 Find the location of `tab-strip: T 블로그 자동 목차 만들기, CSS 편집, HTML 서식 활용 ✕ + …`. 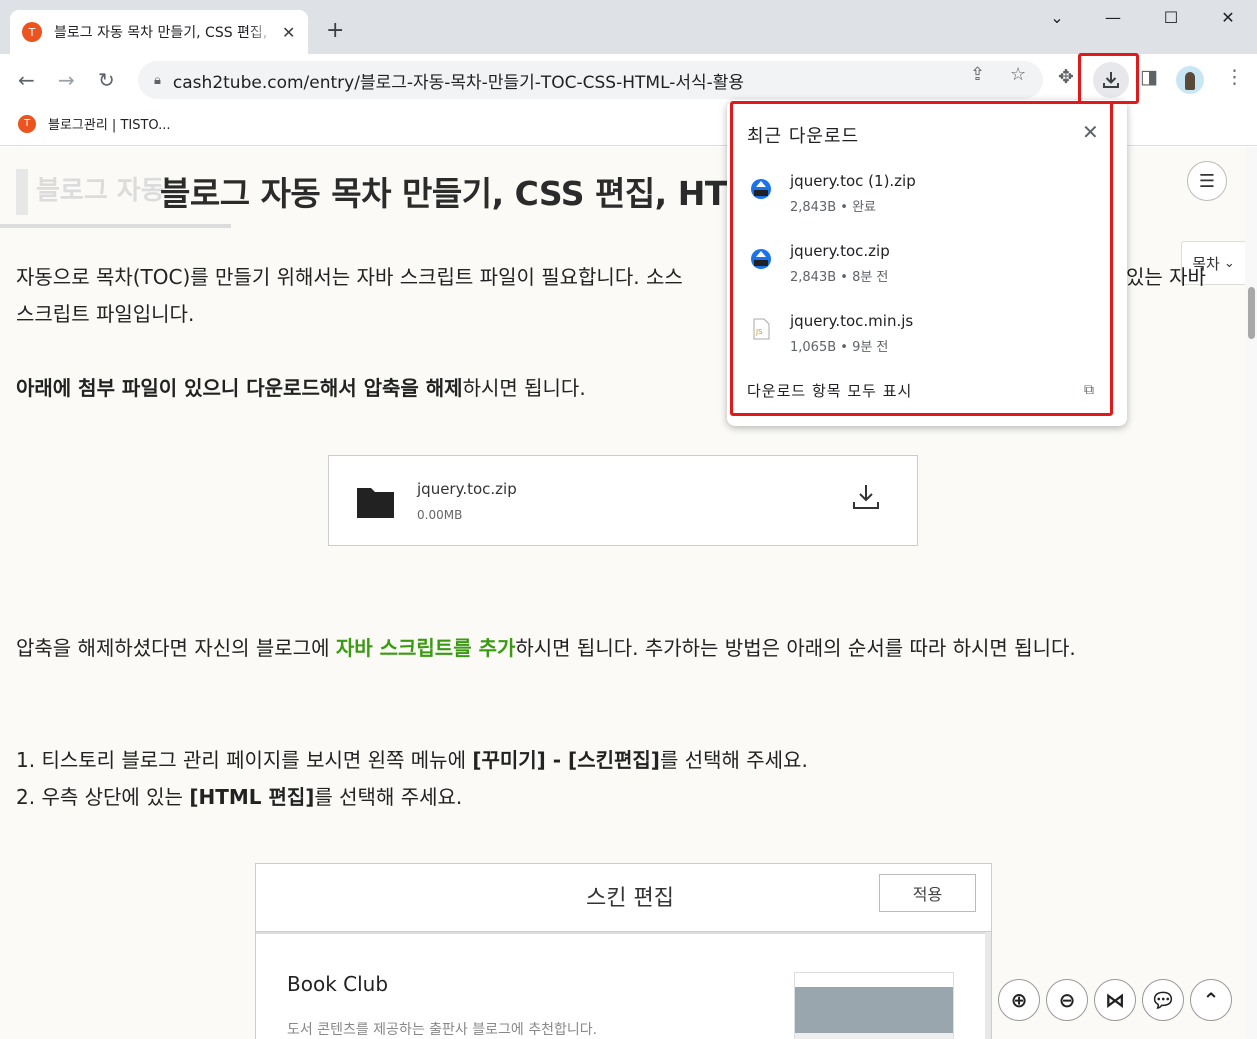

tab-strip: T 블로그 자동 목차 만들기, CSS 편집, HTML 서식 활용 ✕ + … is located at coordinates (628, 27).